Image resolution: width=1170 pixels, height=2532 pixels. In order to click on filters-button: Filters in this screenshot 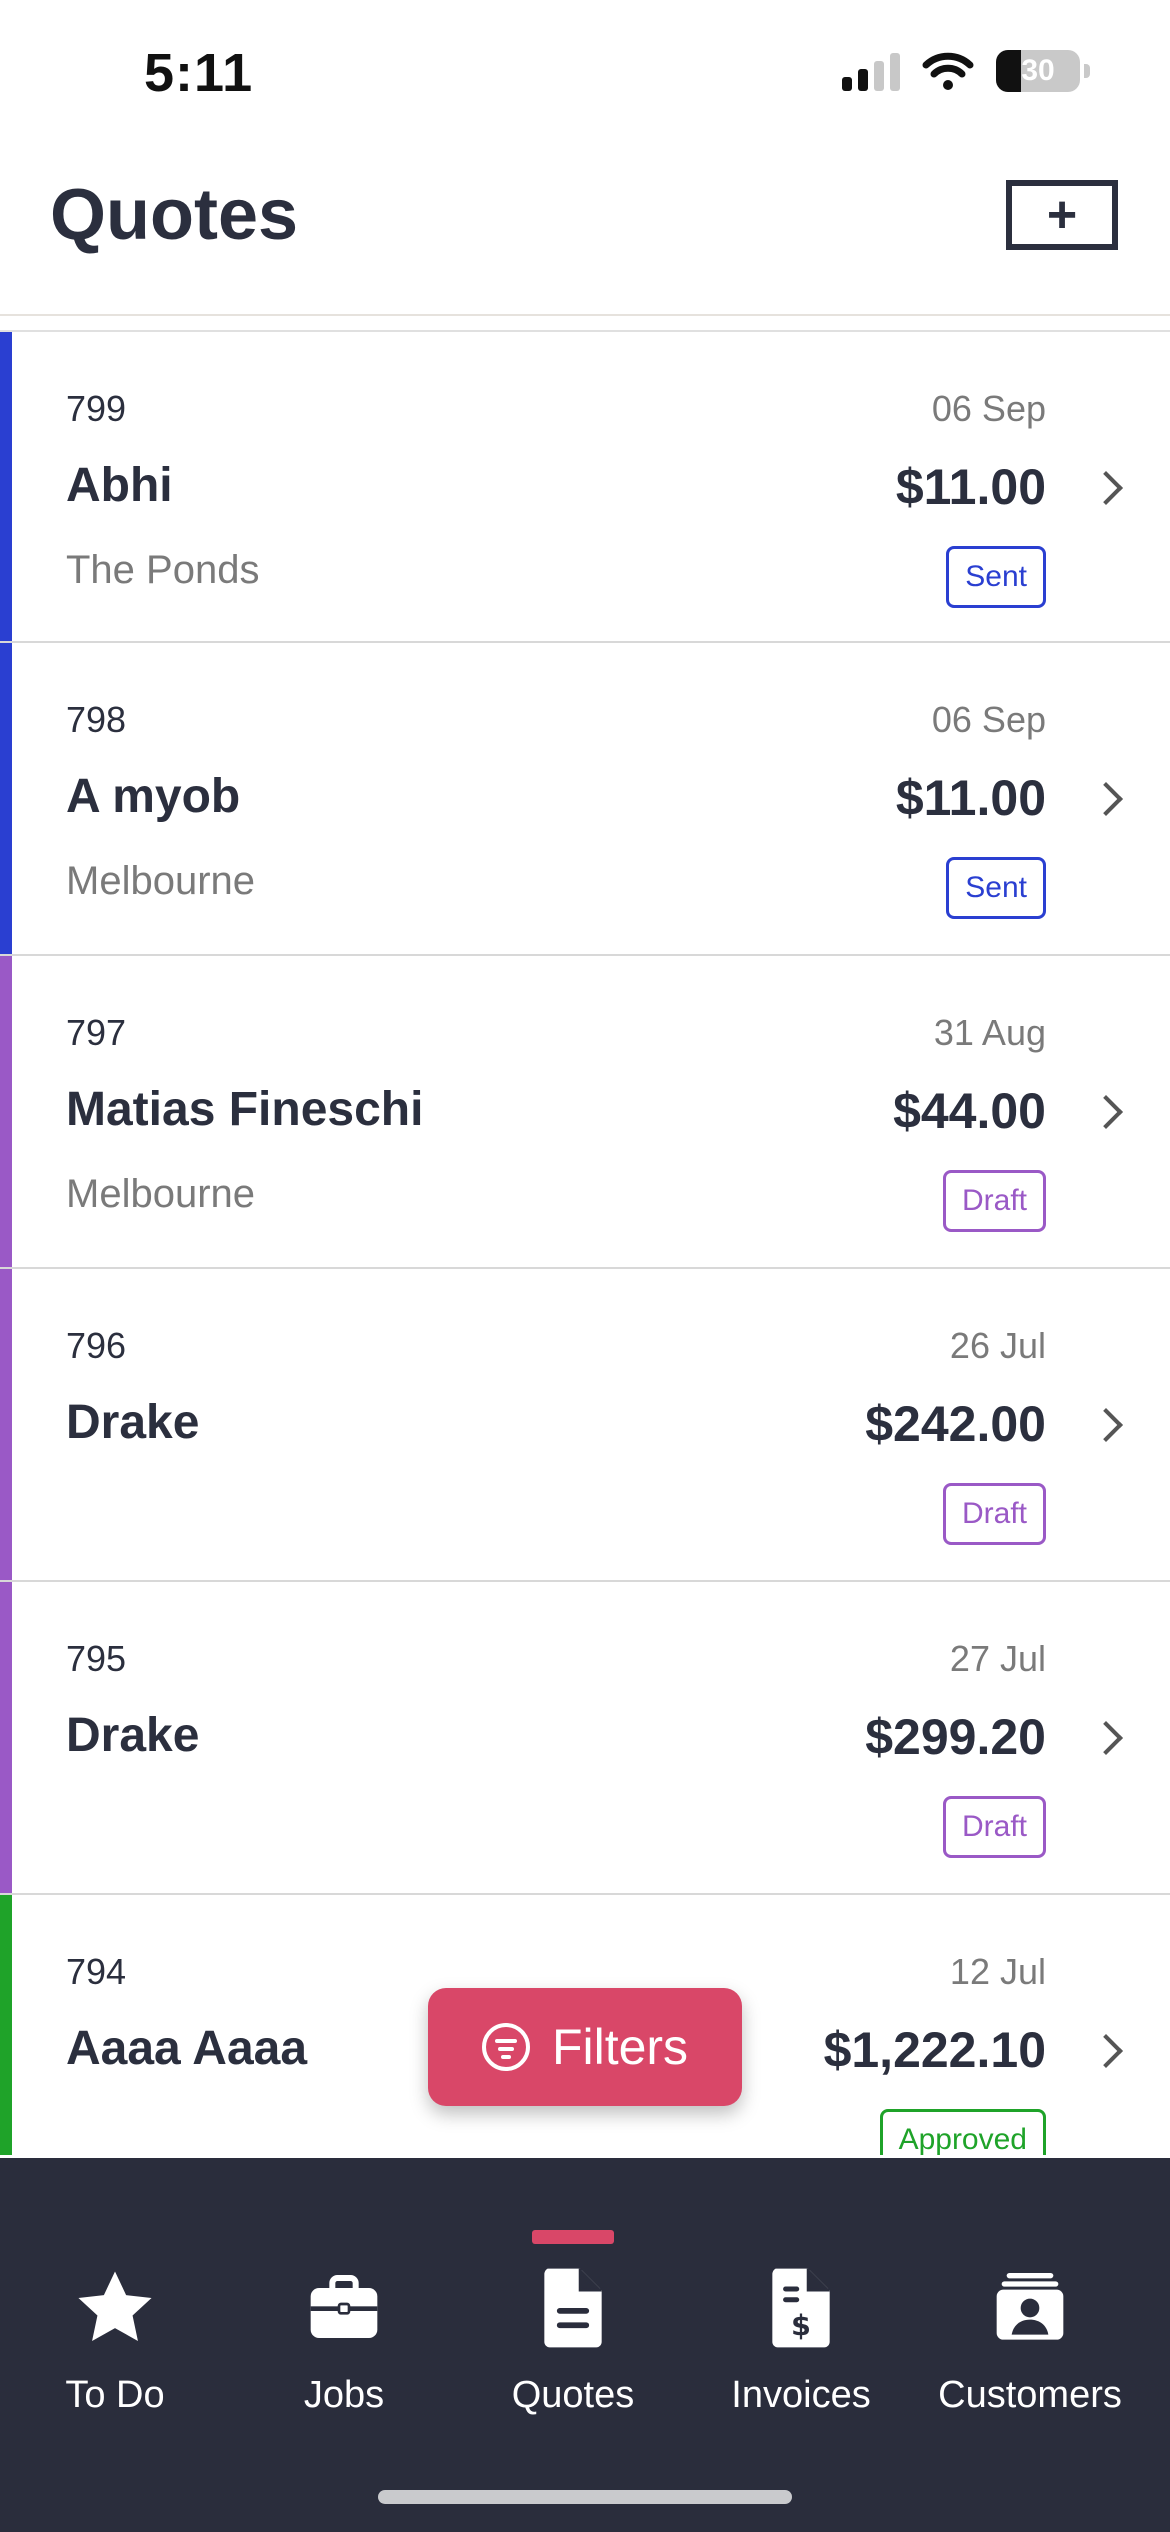, I will do `click(585, 2047)`.